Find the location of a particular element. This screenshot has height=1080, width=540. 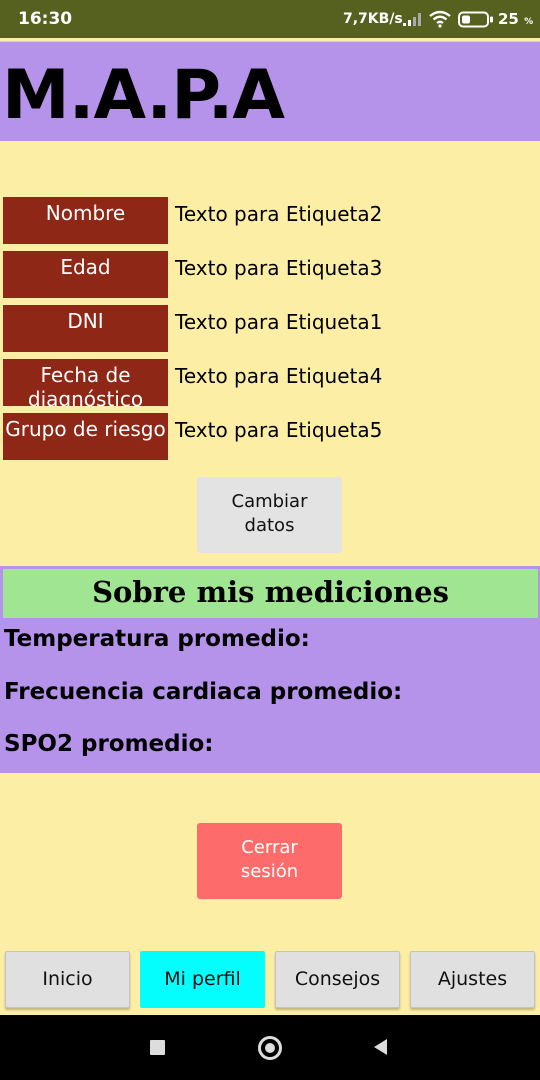

temperature-average: Temperatura promedio: is located at coordinates (157, 639).